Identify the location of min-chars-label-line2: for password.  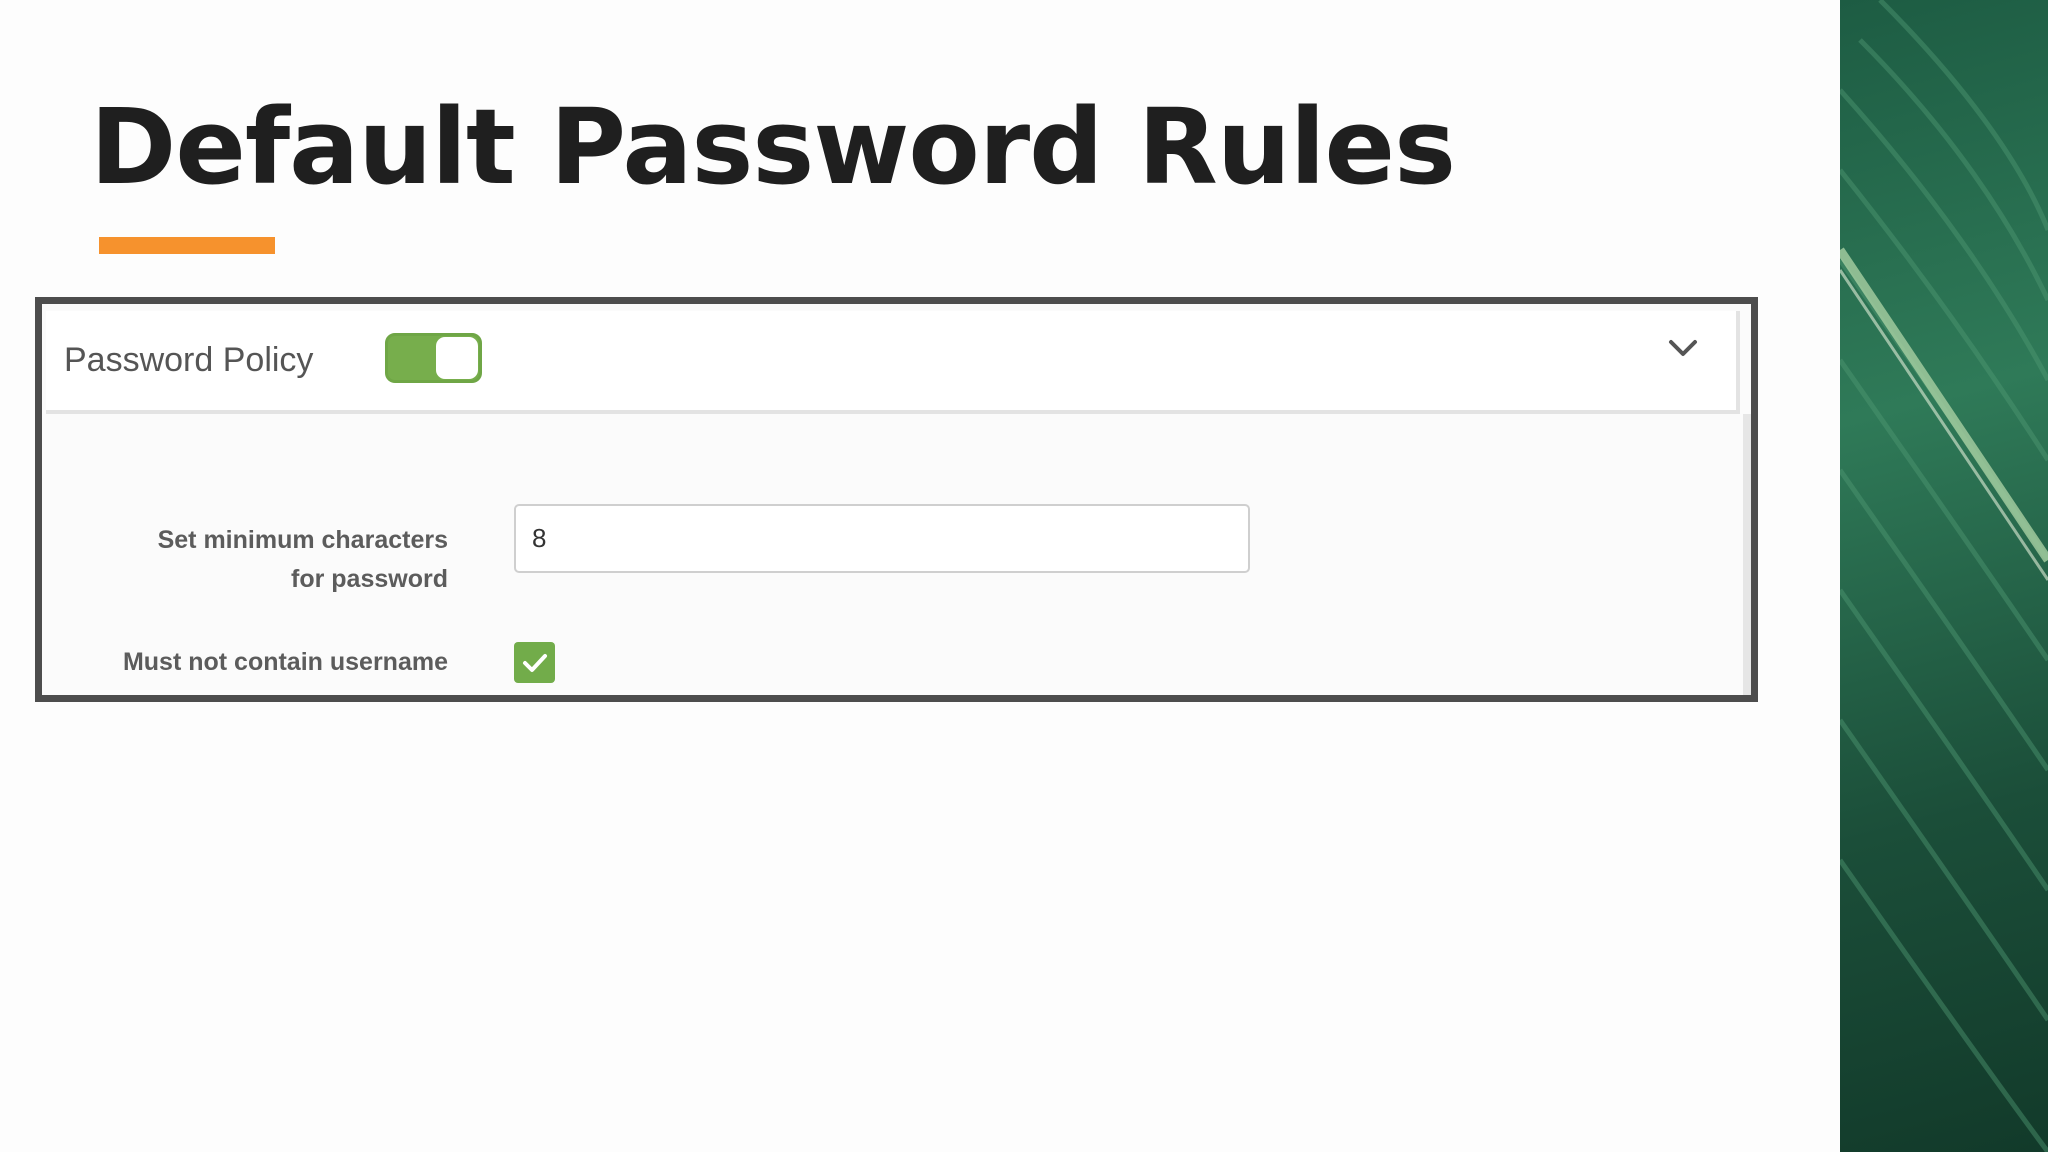
(369, 579).